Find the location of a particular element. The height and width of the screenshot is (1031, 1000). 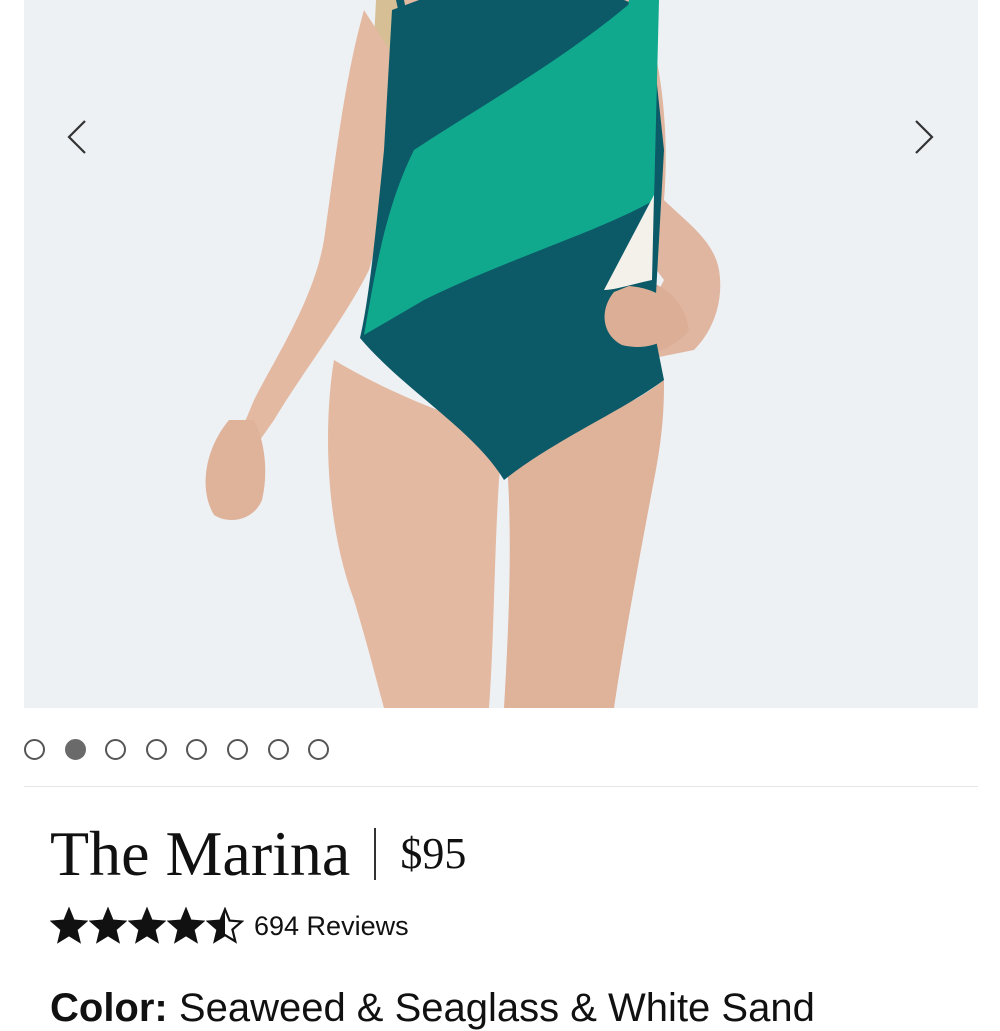

star-half-icon is located at coordinates (225, 925).